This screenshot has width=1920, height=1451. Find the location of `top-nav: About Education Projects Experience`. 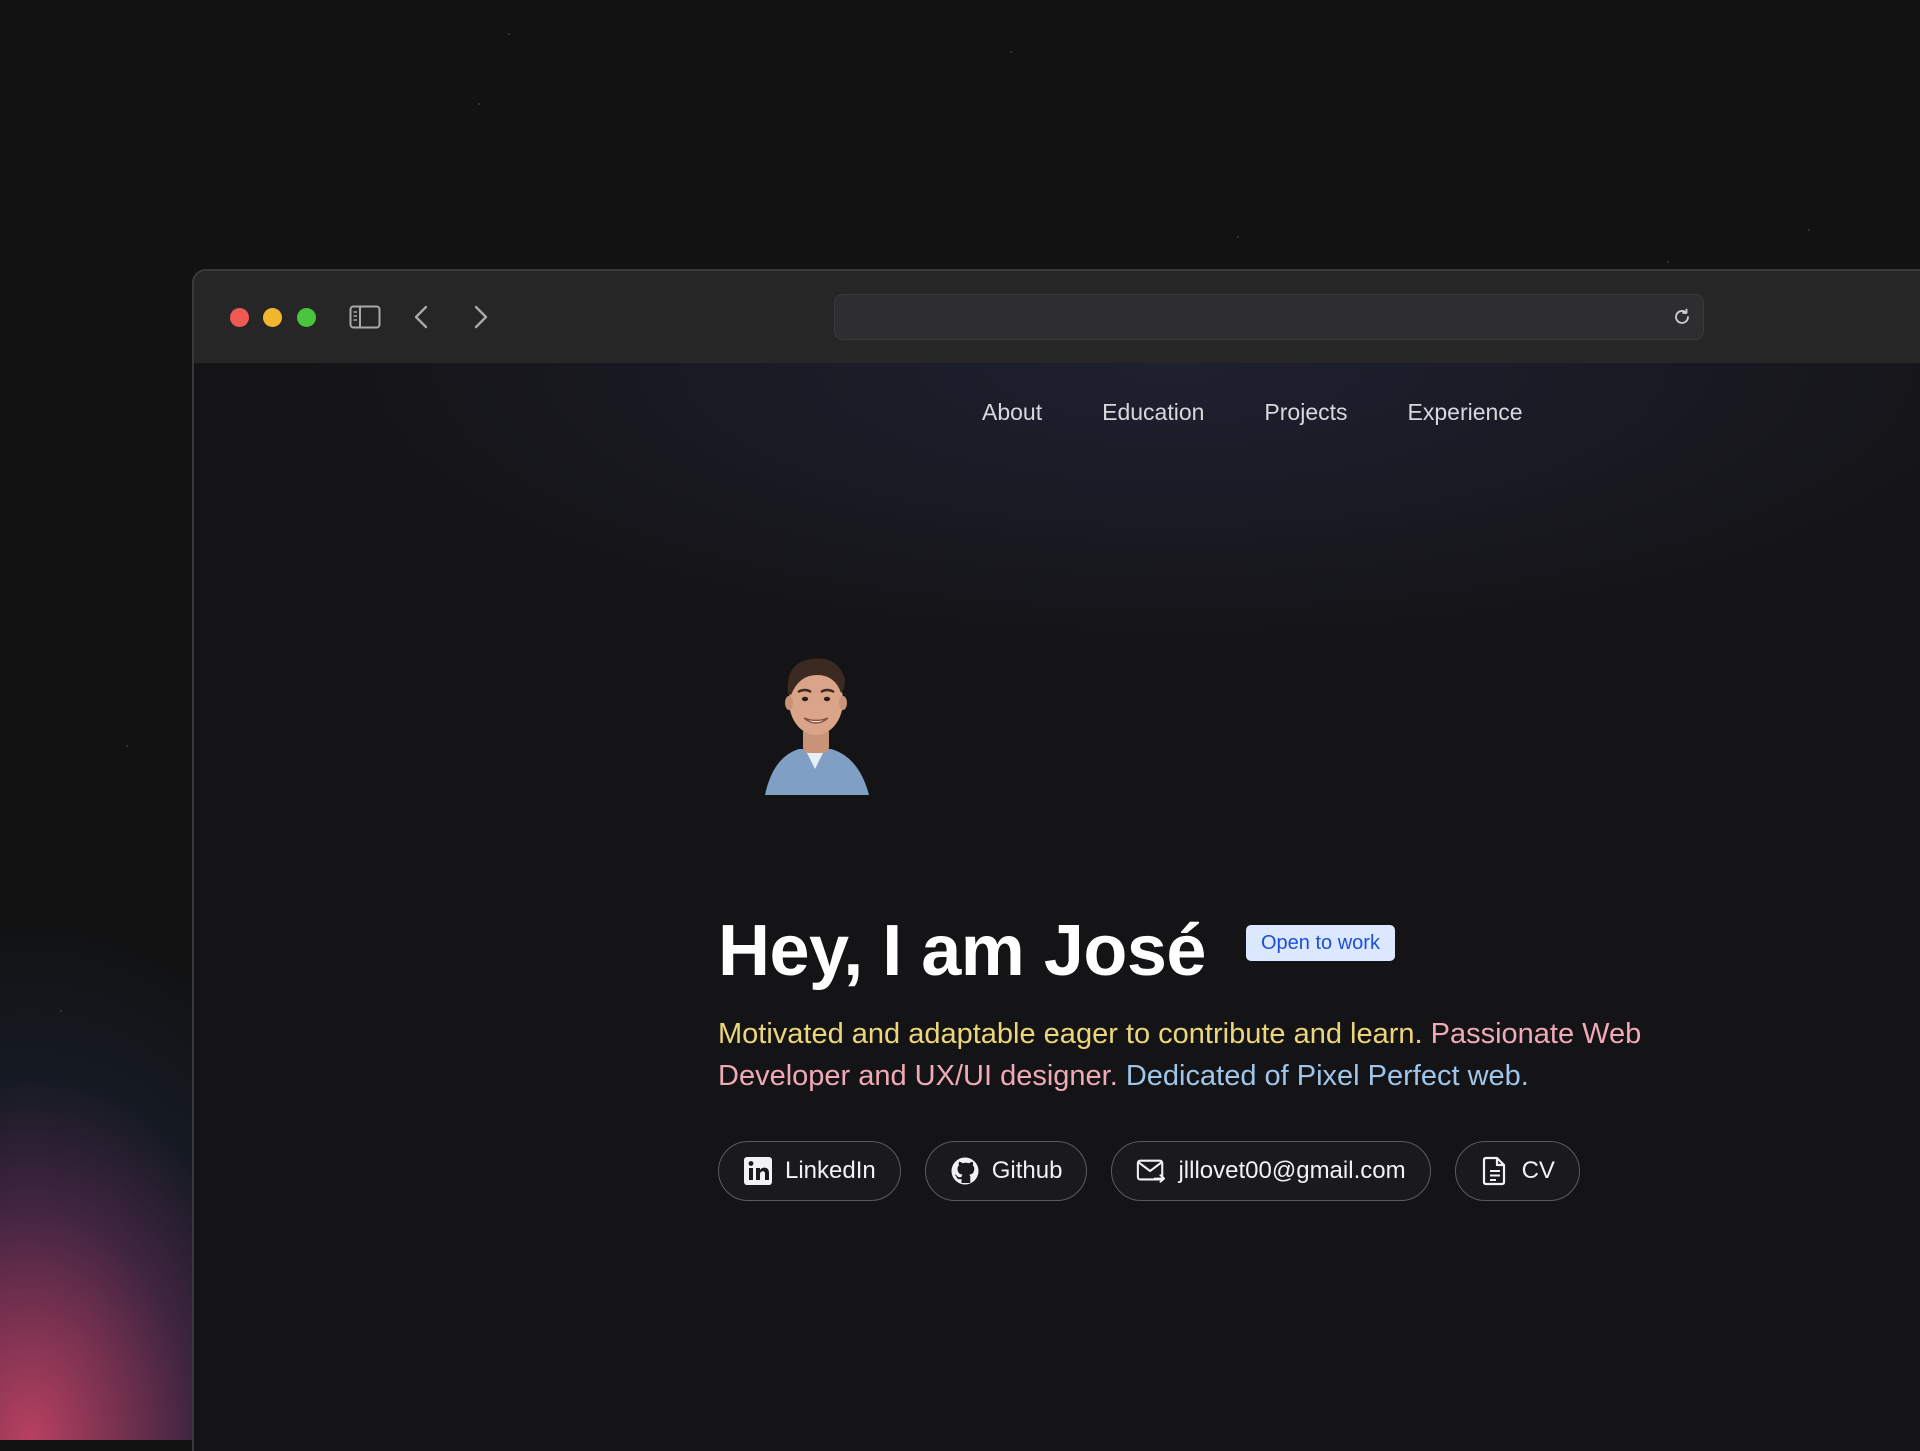

top-nav: About Education Projects Experience is located at coordinates (1282, 412).